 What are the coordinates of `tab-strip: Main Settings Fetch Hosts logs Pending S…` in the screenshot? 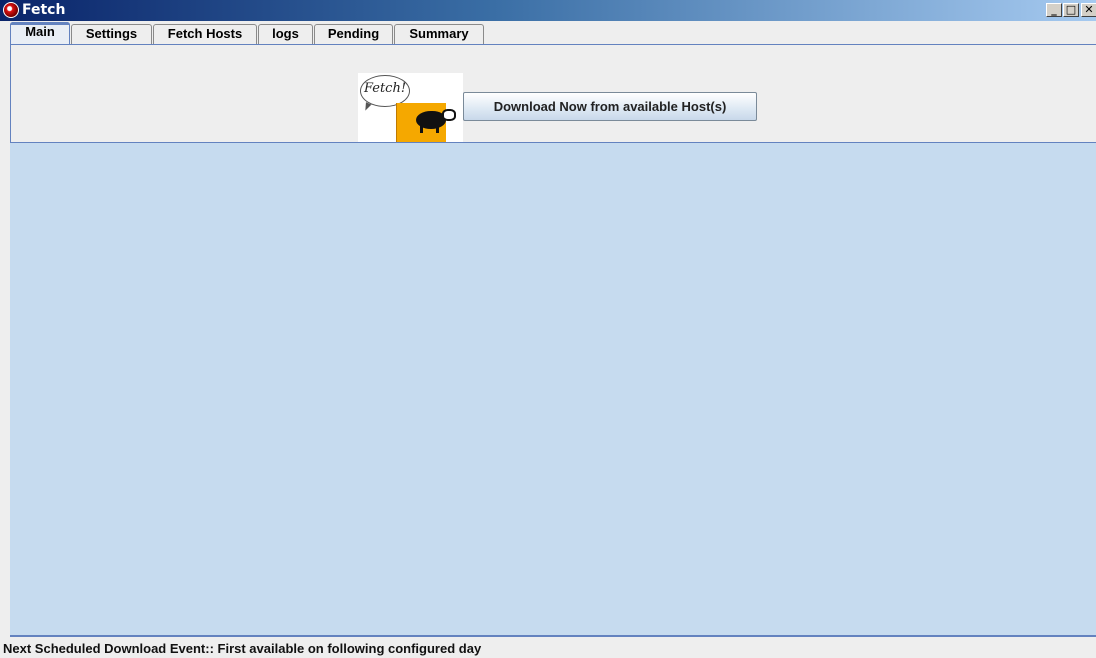 It's located at (553, 33).